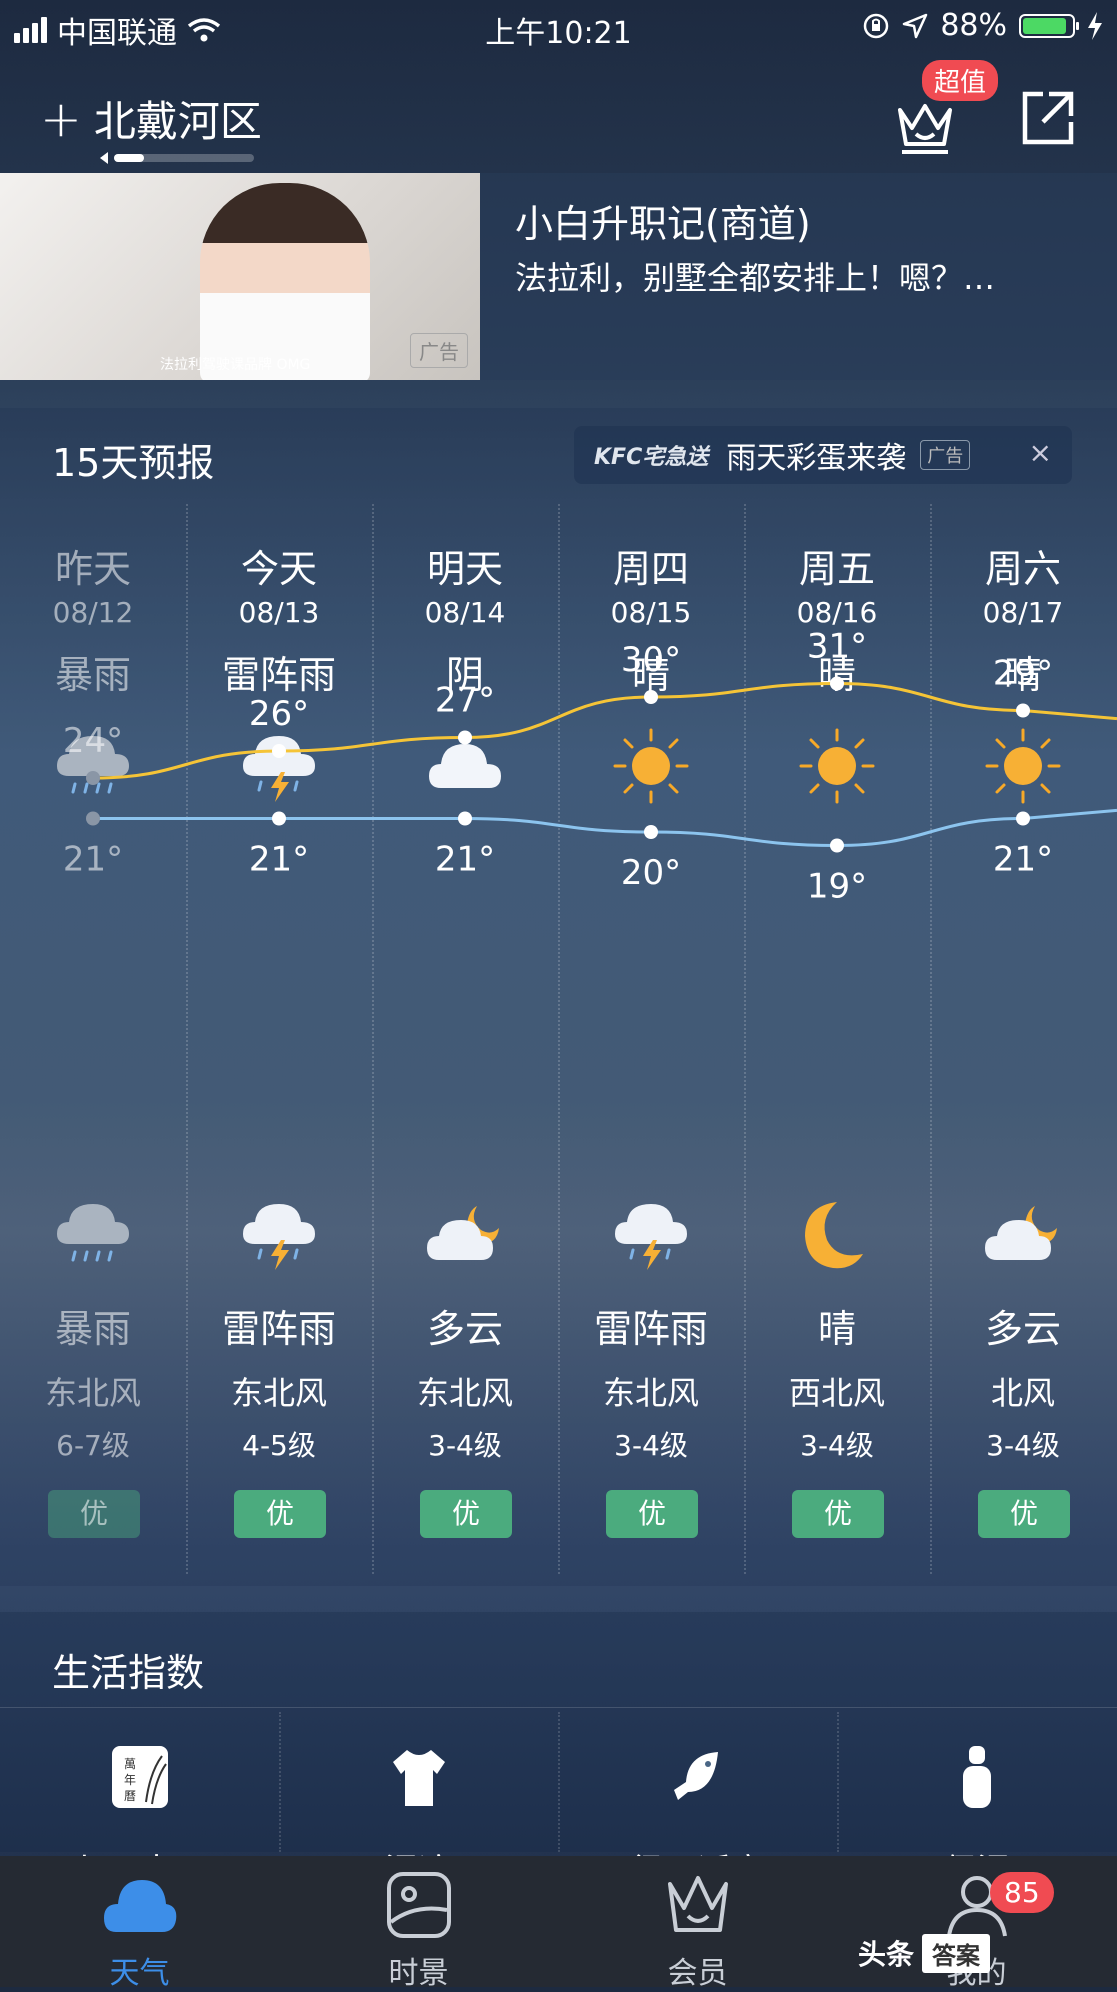  I want to click on status-right: 88%, so click(982, 25).